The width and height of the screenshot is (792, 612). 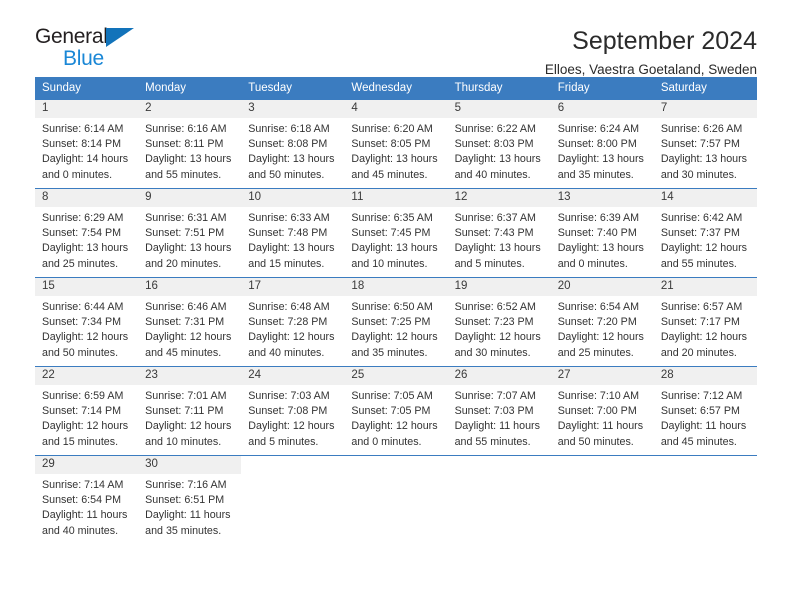 What do you see at coordinates (703, 345) in the screenshot?
I see `daylight-text: Daylight: 12 hours and 20 minutes.` at bounding box center [703, 345].